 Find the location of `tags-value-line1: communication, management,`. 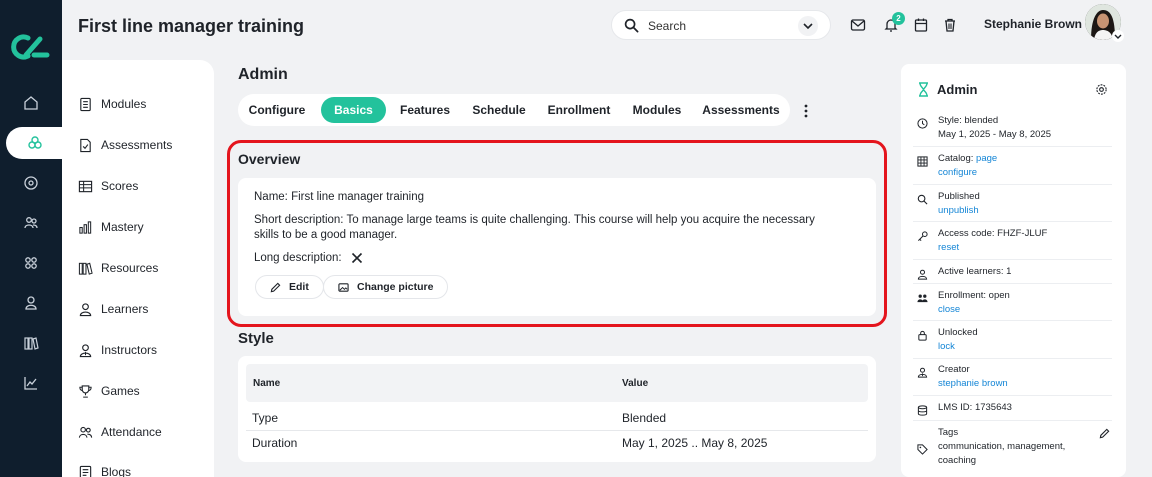

tags-value-line1: communication, management, is located at coordinates (1002, 446).